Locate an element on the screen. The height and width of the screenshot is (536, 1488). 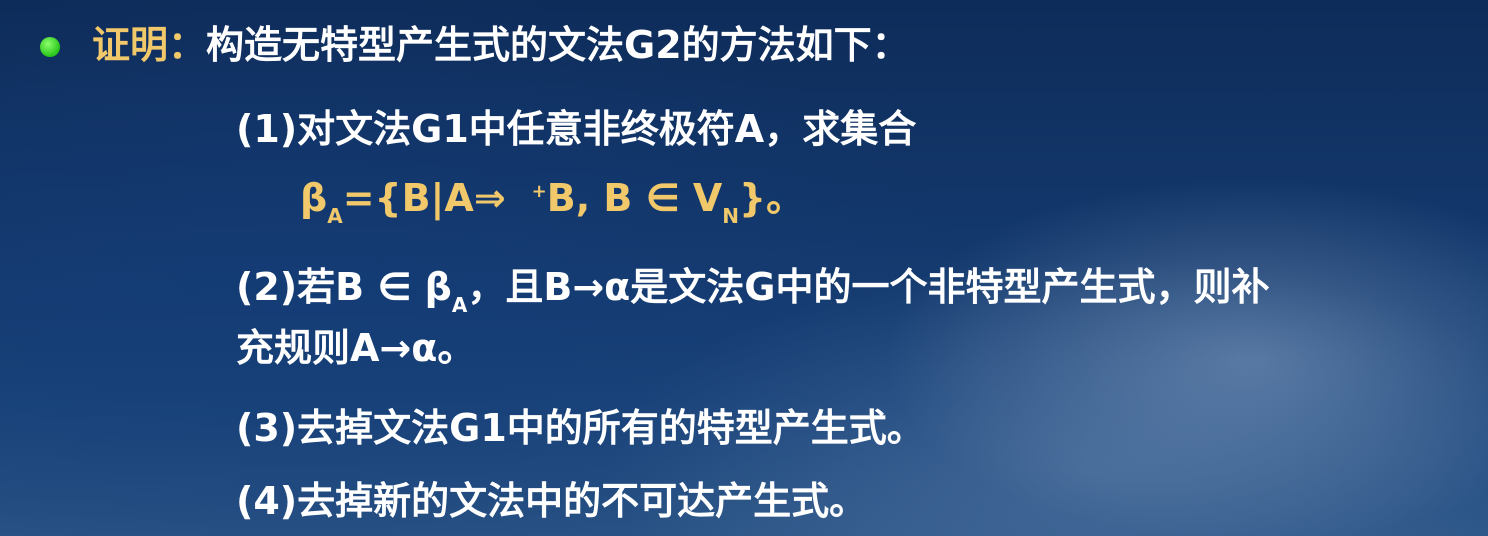
step-2-continuation: 充规则A→α。 is located at coordinates (356, 348).